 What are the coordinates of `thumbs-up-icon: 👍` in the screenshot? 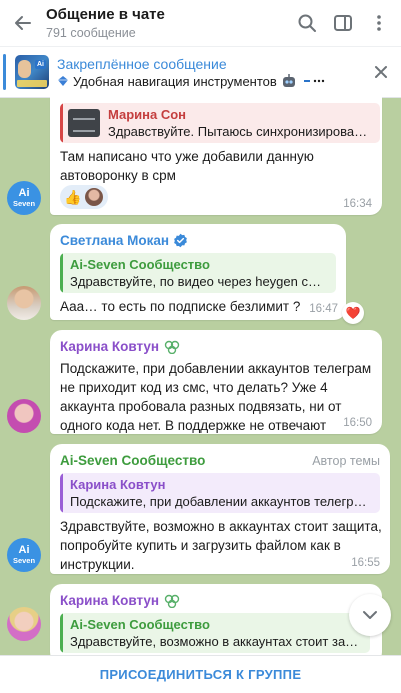 It's located at (73, 196).